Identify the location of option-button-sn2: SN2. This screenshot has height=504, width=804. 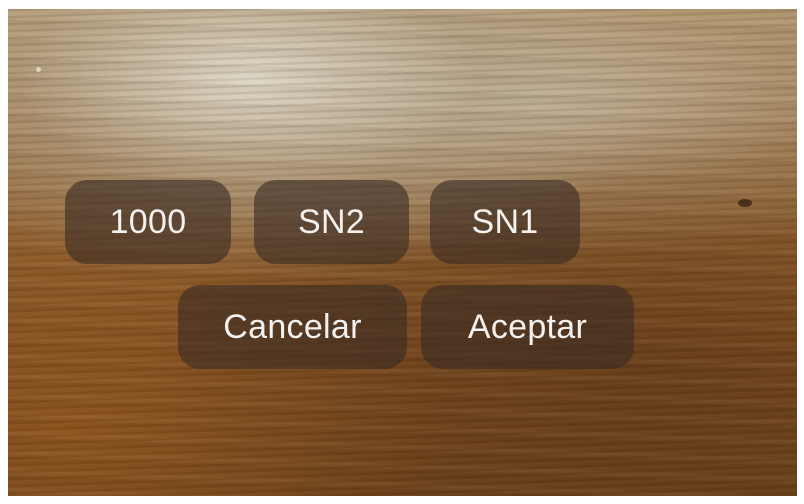
(331, 222).